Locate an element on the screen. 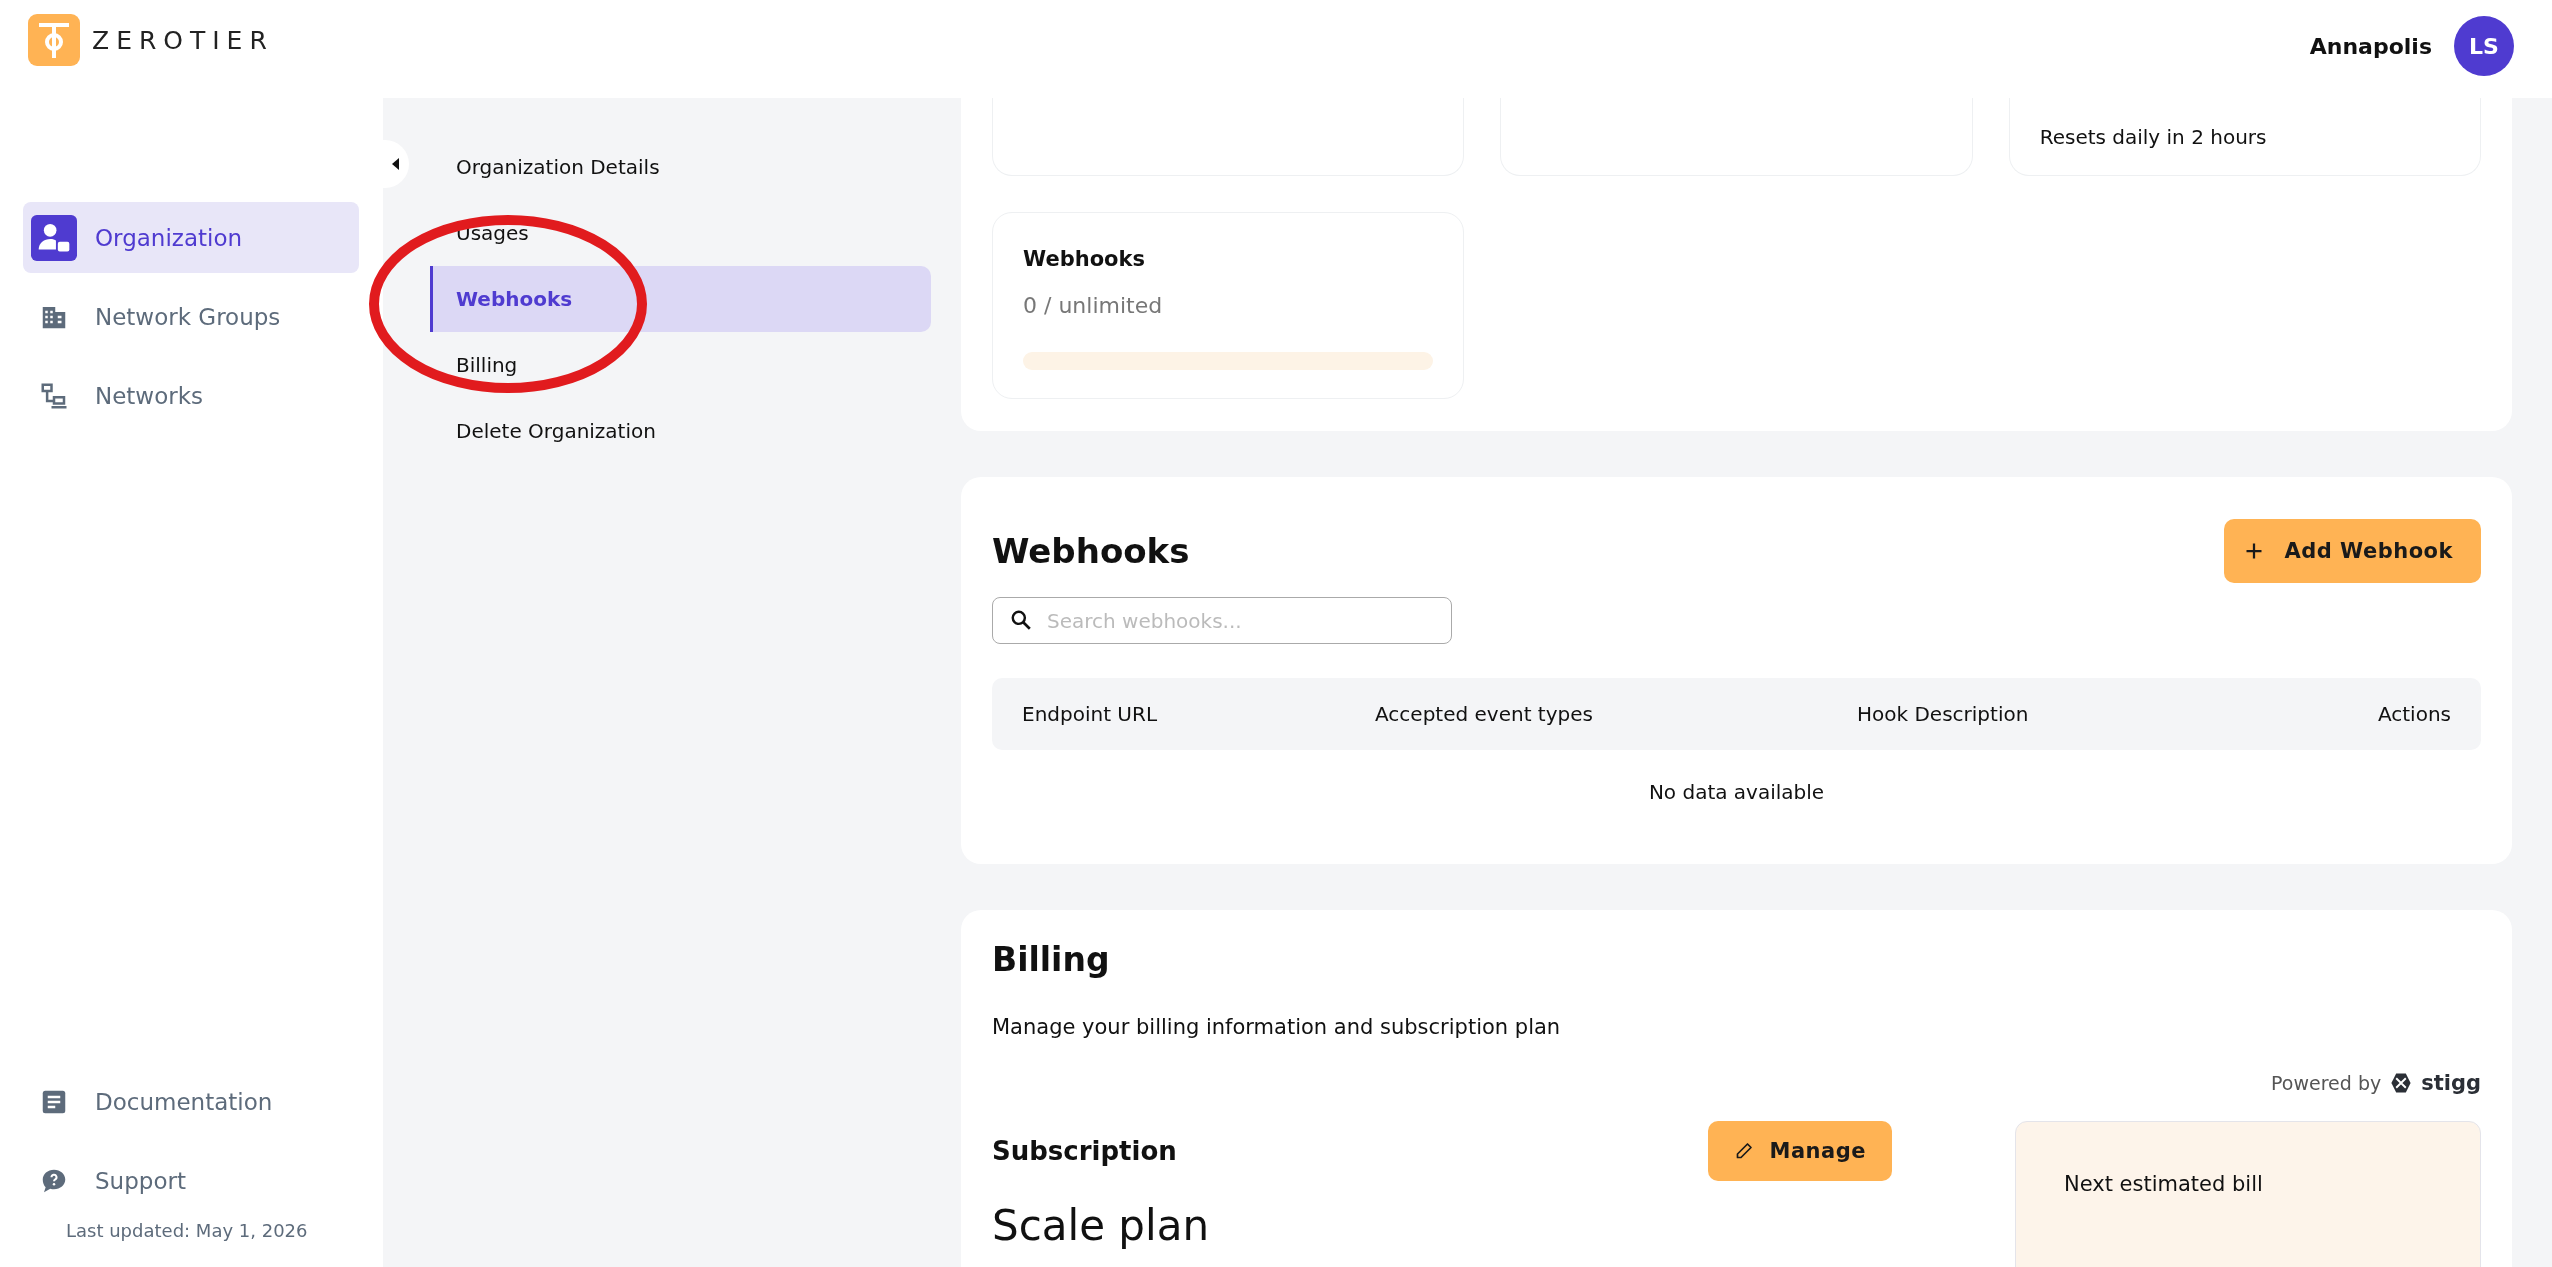 This screenshot has width=2552, height=1267. sidebar-item: Networks is located at coordinates (191, 395).